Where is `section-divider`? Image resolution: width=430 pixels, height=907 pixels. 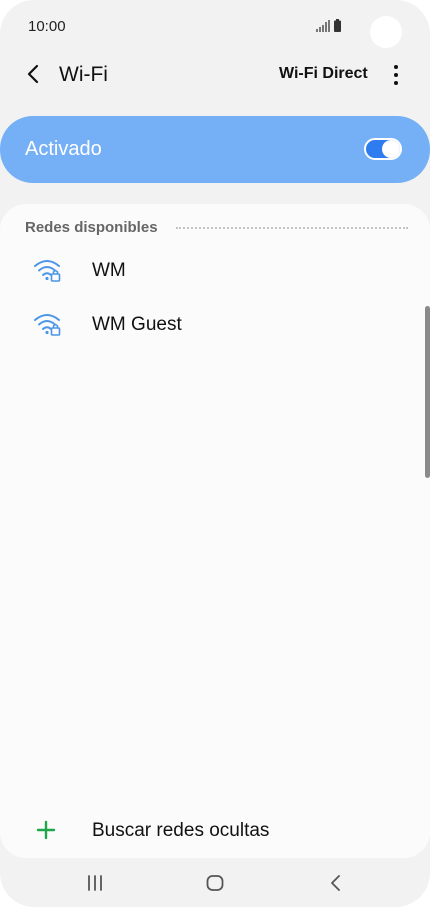
section-divider is located at coordinates (292, 228).